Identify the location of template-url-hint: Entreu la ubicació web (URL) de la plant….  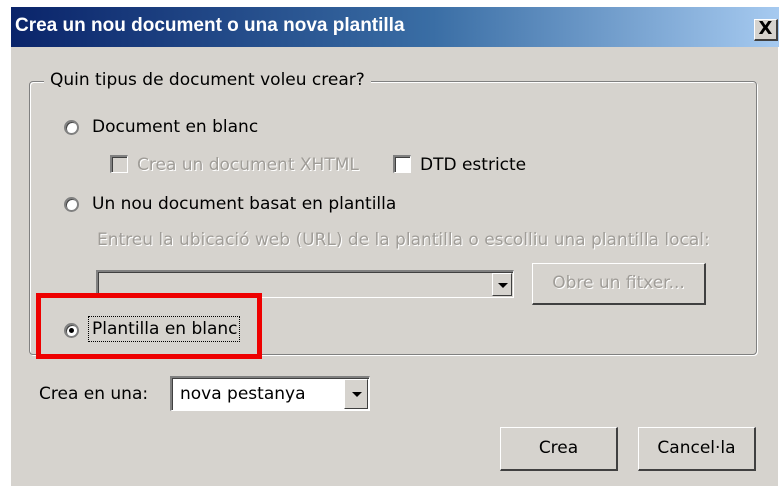
(403, 240).